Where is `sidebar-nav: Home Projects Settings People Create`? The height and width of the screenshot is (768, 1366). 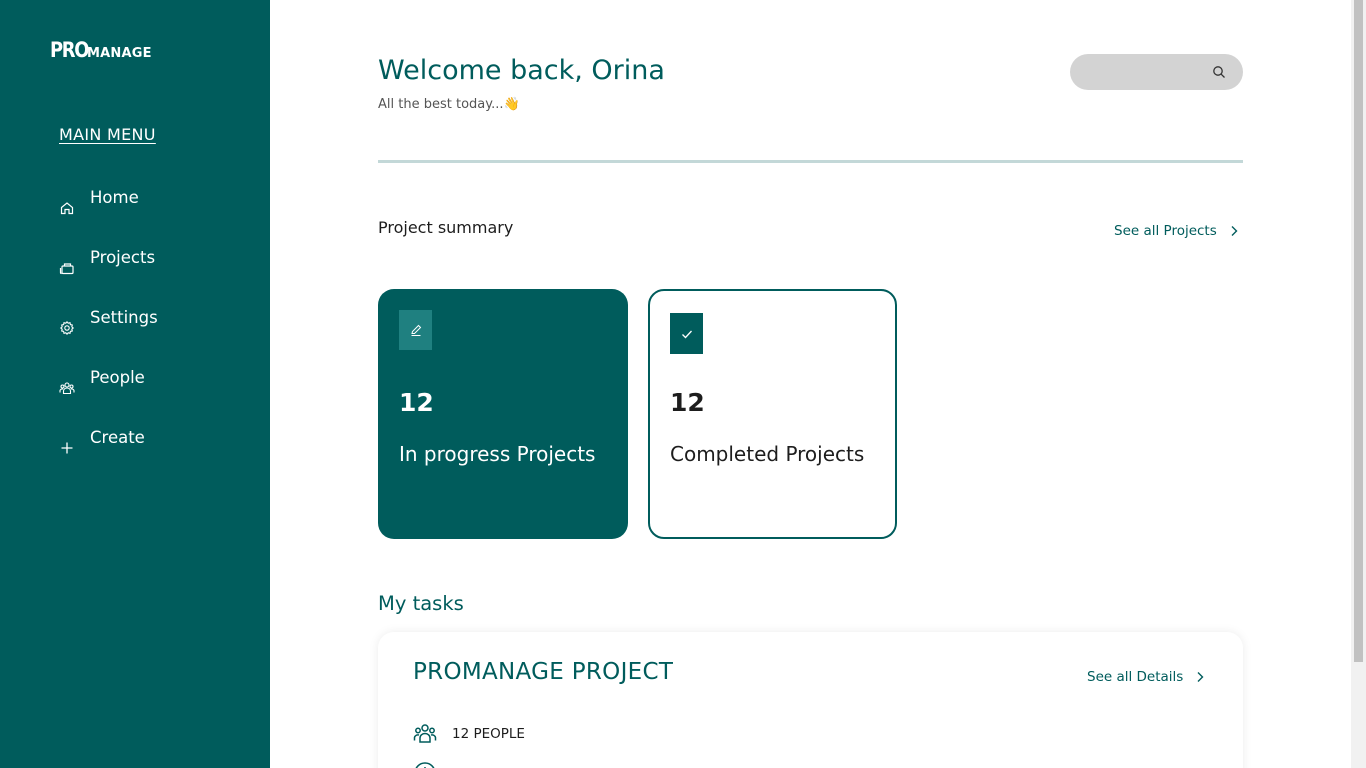 sidebar-nav: Home Projects Settings People Create is located at coordinates (108, 336).